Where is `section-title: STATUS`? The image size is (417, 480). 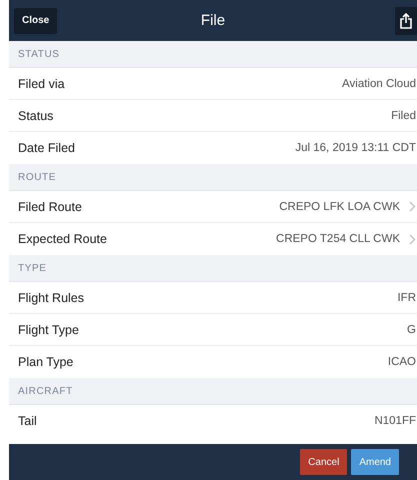 section-title: STATUS is located at coordinates (39, 54).